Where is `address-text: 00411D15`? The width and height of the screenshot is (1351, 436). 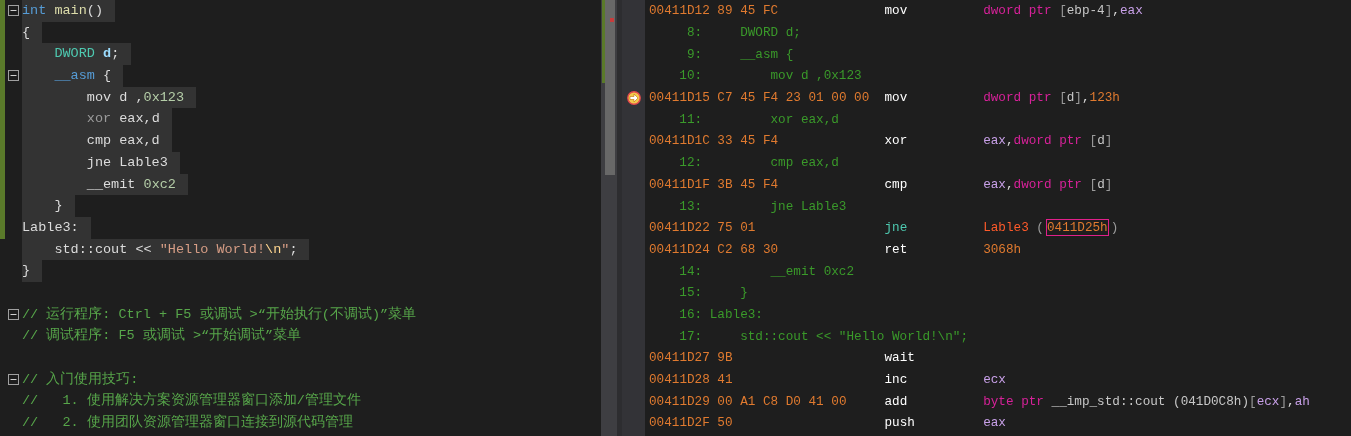
address-text: 00411D15 is located at coordinates (679, 98).